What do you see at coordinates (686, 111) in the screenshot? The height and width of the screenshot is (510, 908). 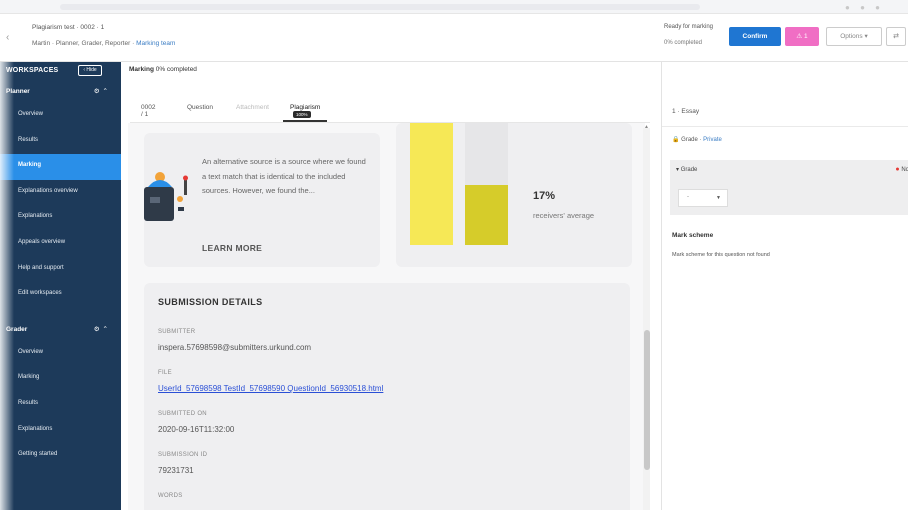 I see `question-type: 1 · Essay` at bounding box center [686, 111].